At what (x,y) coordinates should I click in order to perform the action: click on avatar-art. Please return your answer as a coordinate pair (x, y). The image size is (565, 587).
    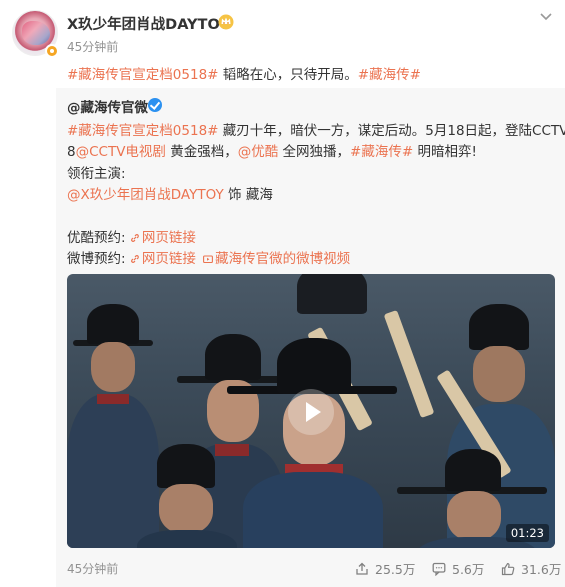
    Looking at the image, I should click on (36, 33).